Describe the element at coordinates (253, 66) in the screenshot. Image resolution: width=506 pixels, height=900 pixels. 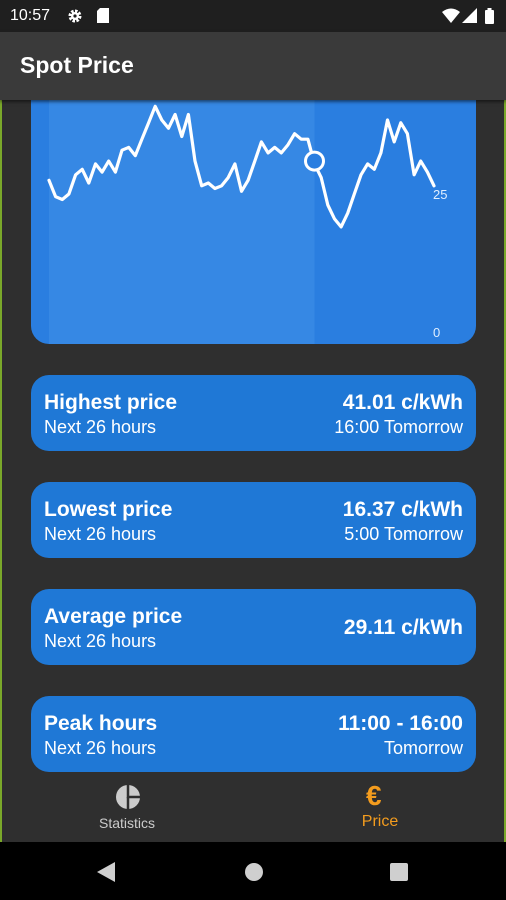
I see `app-bar: Spot Price` at that location.